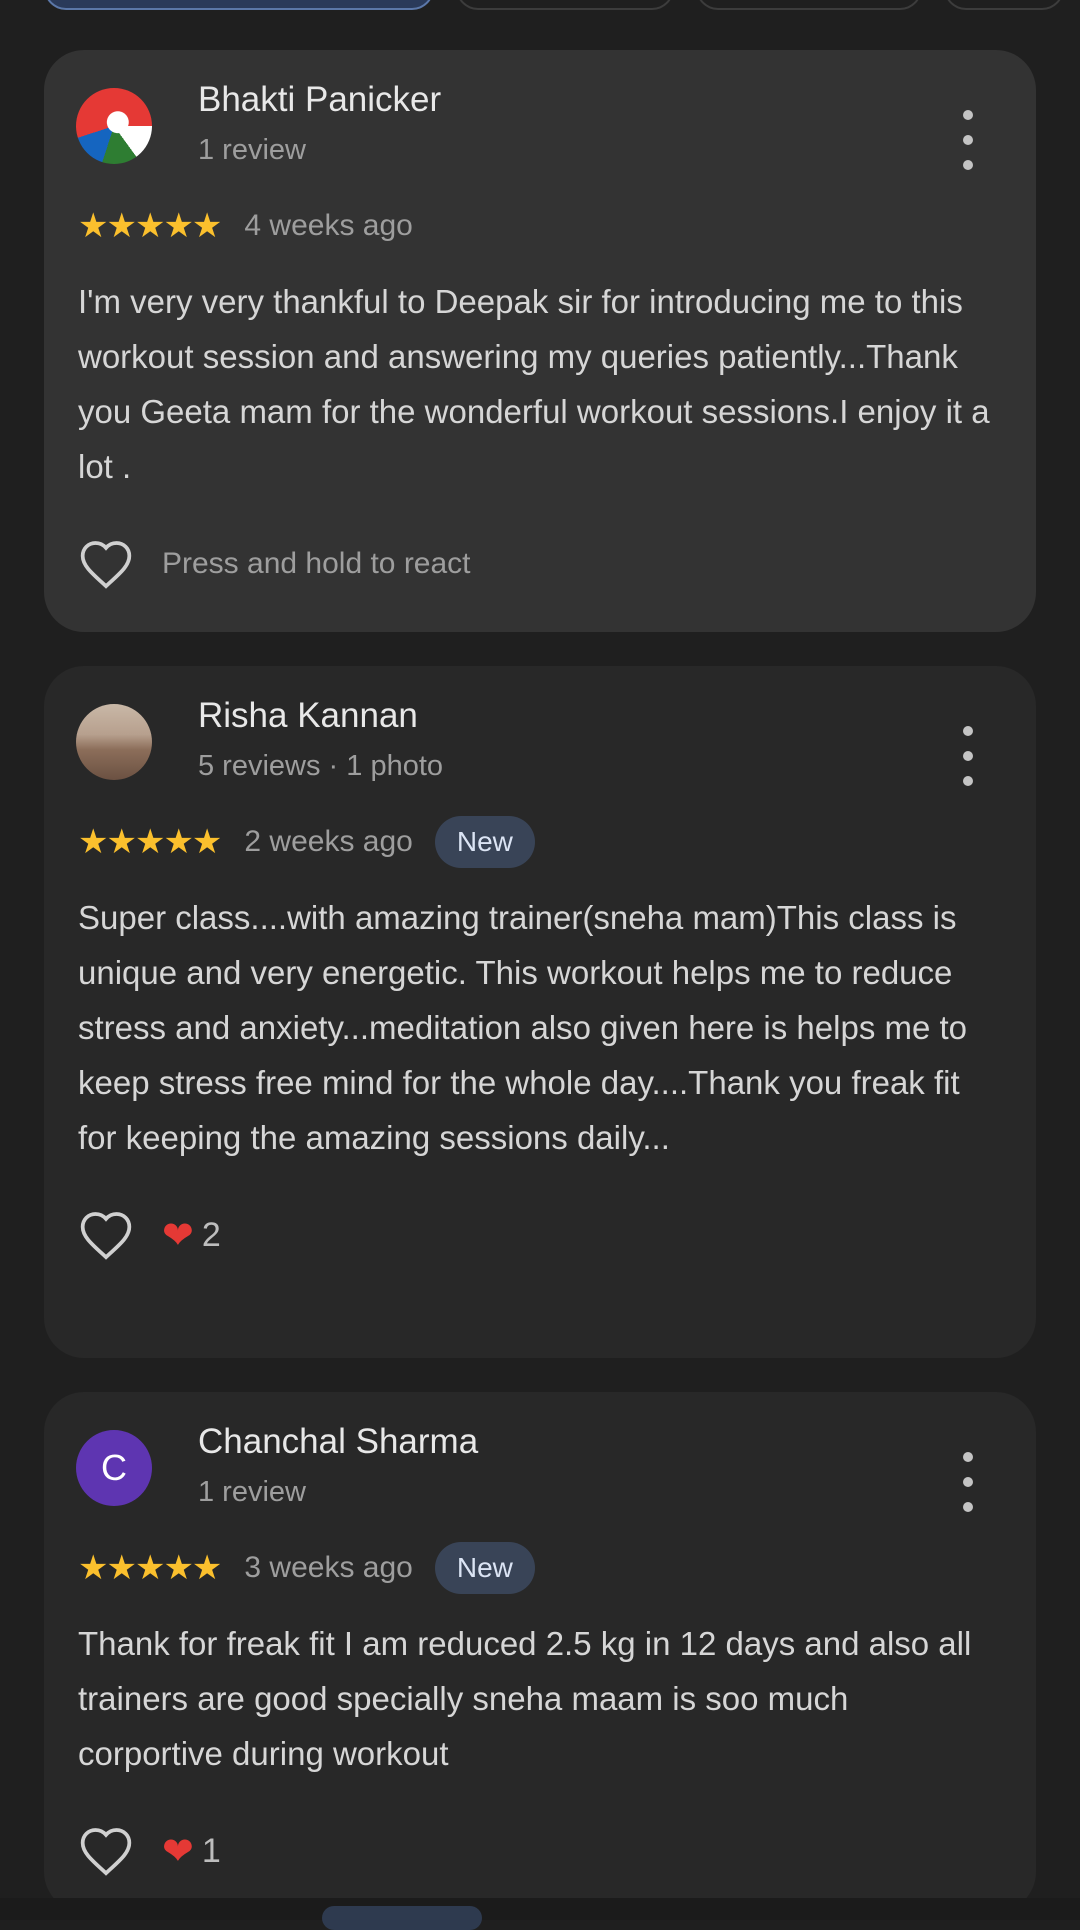 This screenshot has height=1930, width=1080. What do you see at coordinates (540, 842) in the screenshot?
I see `rating-row: ★★★★★ 2 weeks ago New` at bounding box center [540, 842].